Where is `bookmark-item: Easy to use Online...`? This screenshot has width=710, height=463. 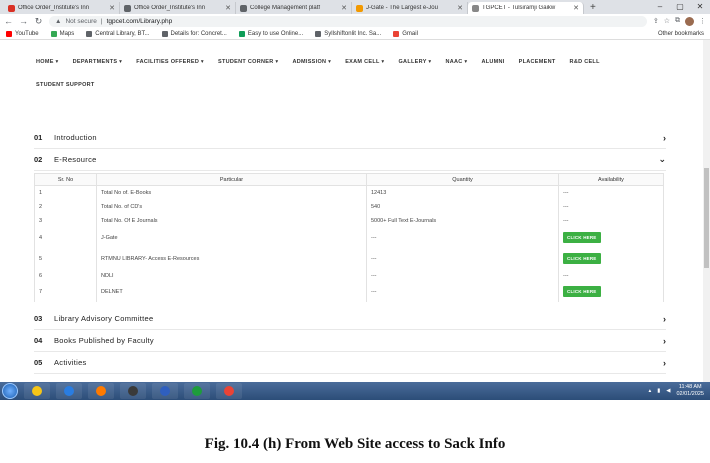 bookmark-item: Easy to use Online... is located at coordinates (270, 33).